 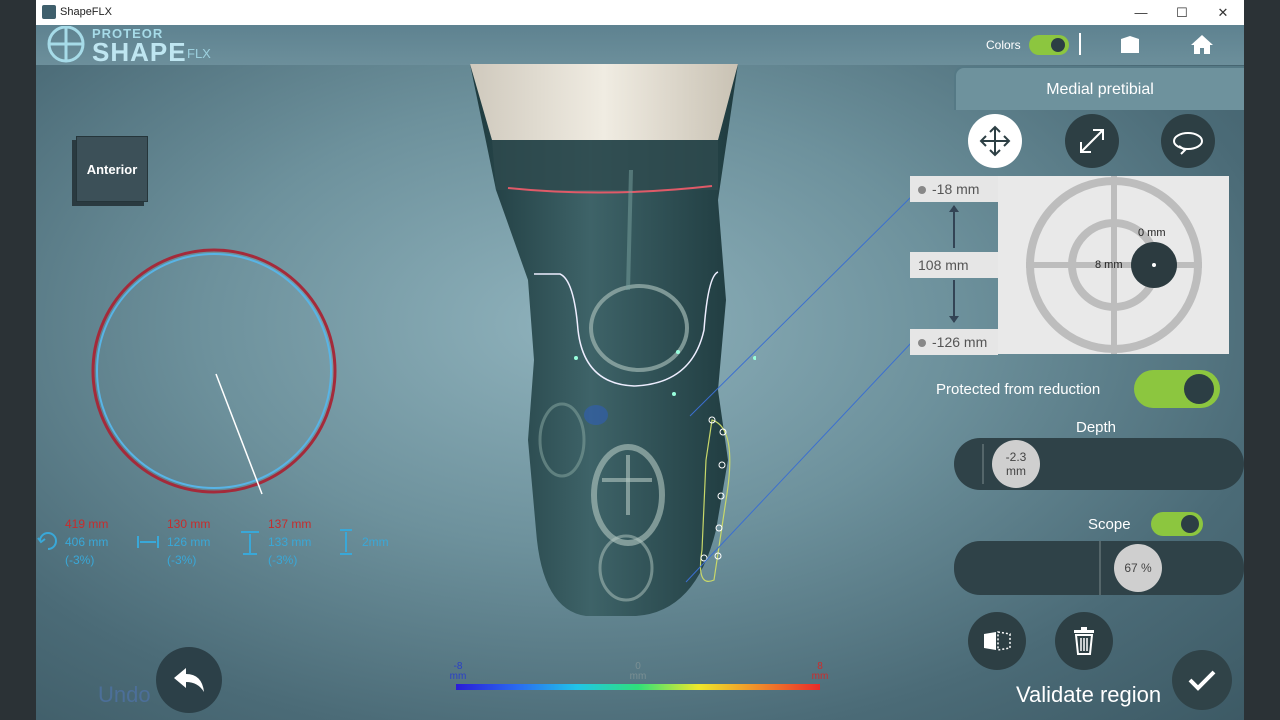 I want to click on scope-slider-knob: 67 %, so click(x=1138, y=568).